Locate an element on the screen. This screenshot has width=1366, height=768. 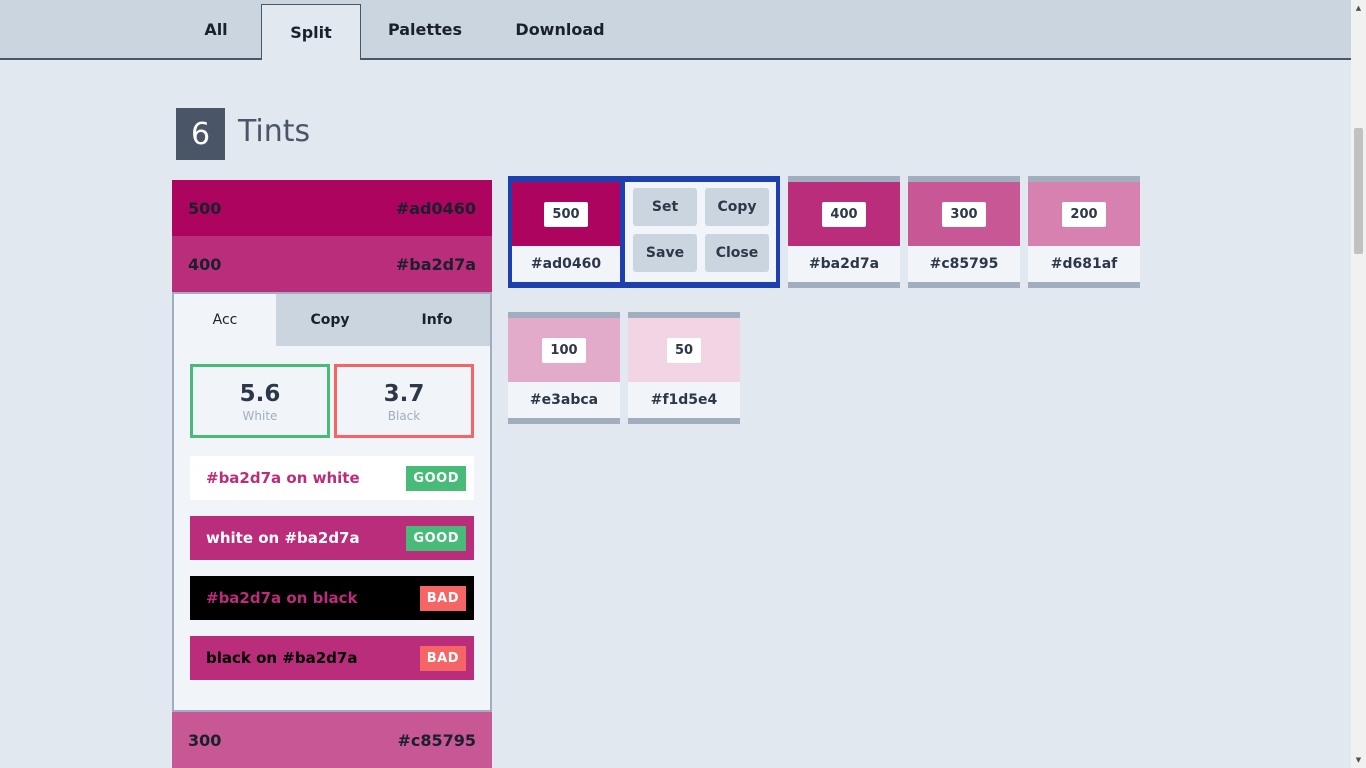
swatch-label: 500 is located at coordinates (566, 214).